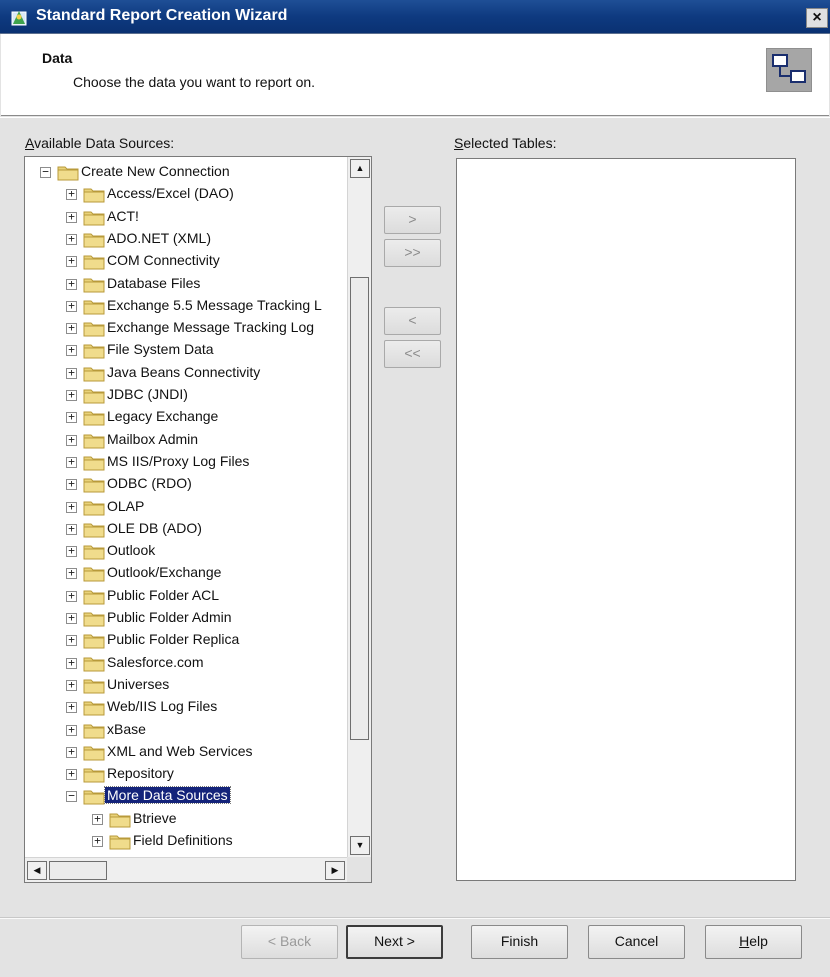  Describe the element at coordinates (164, 572) in the screenshot. I see `tree-node-label: Outlook/Exchange` at that location.